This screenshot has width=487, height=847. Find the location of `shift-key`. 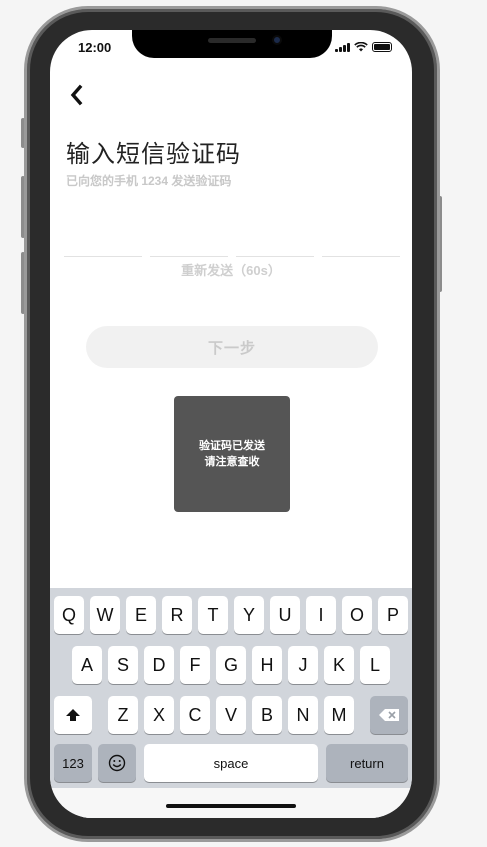

shift-key is located at coordinates (73, 715).